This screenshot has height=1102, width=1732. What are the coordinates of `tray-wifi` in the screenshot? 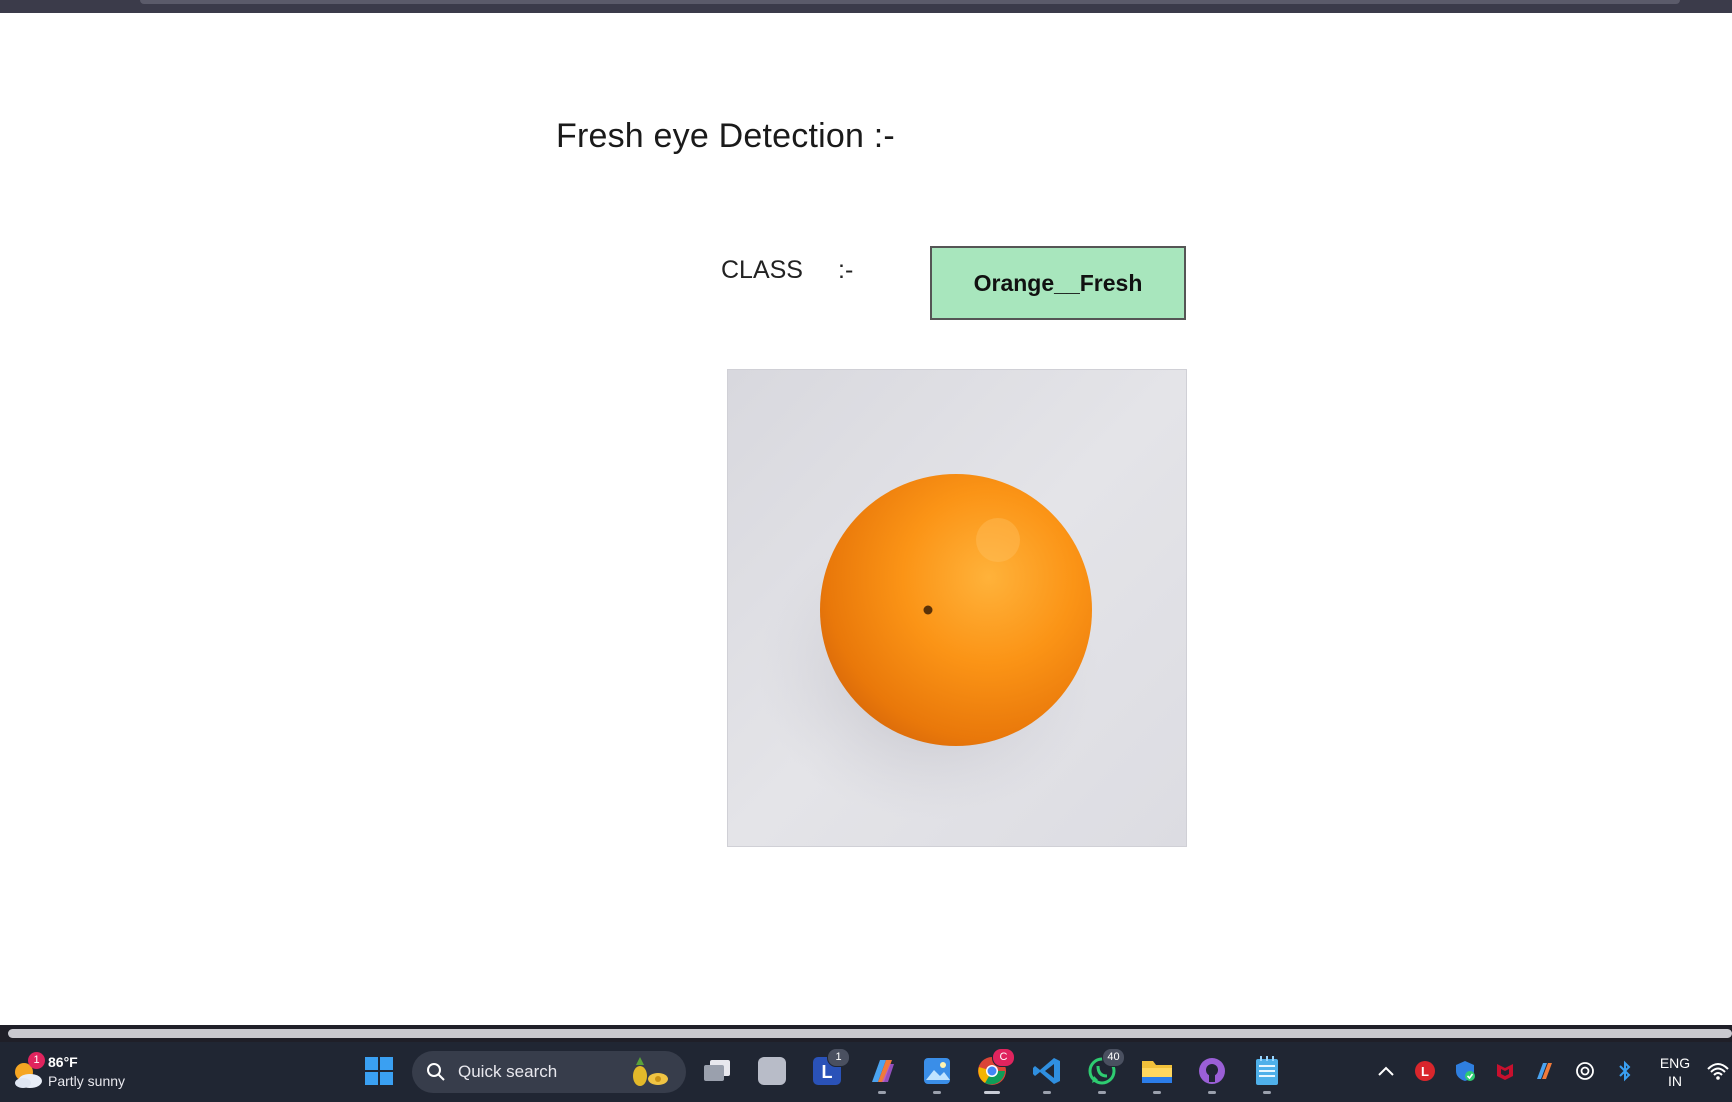 It's located at (1718, 1071).